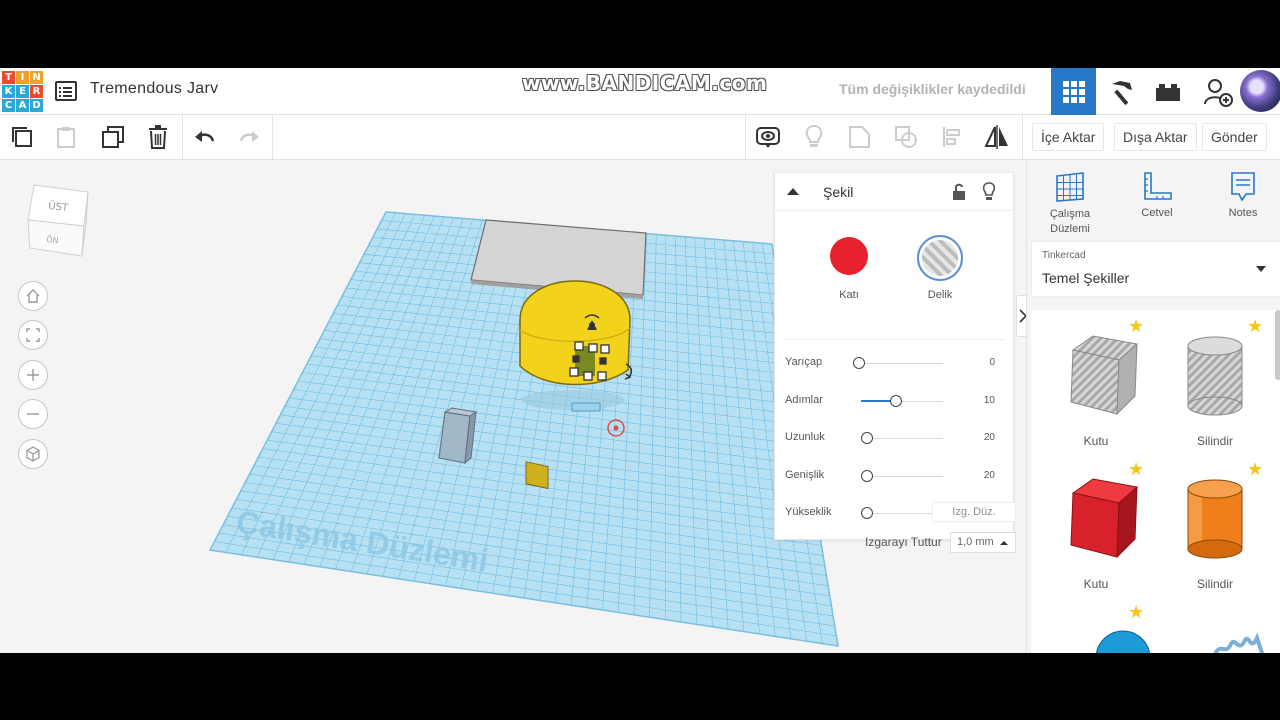 The height and width of the screenshot is (720, 1280). I want to click on workplane-tool-button: Çalışma Düzlemi, so click(1070, 203).